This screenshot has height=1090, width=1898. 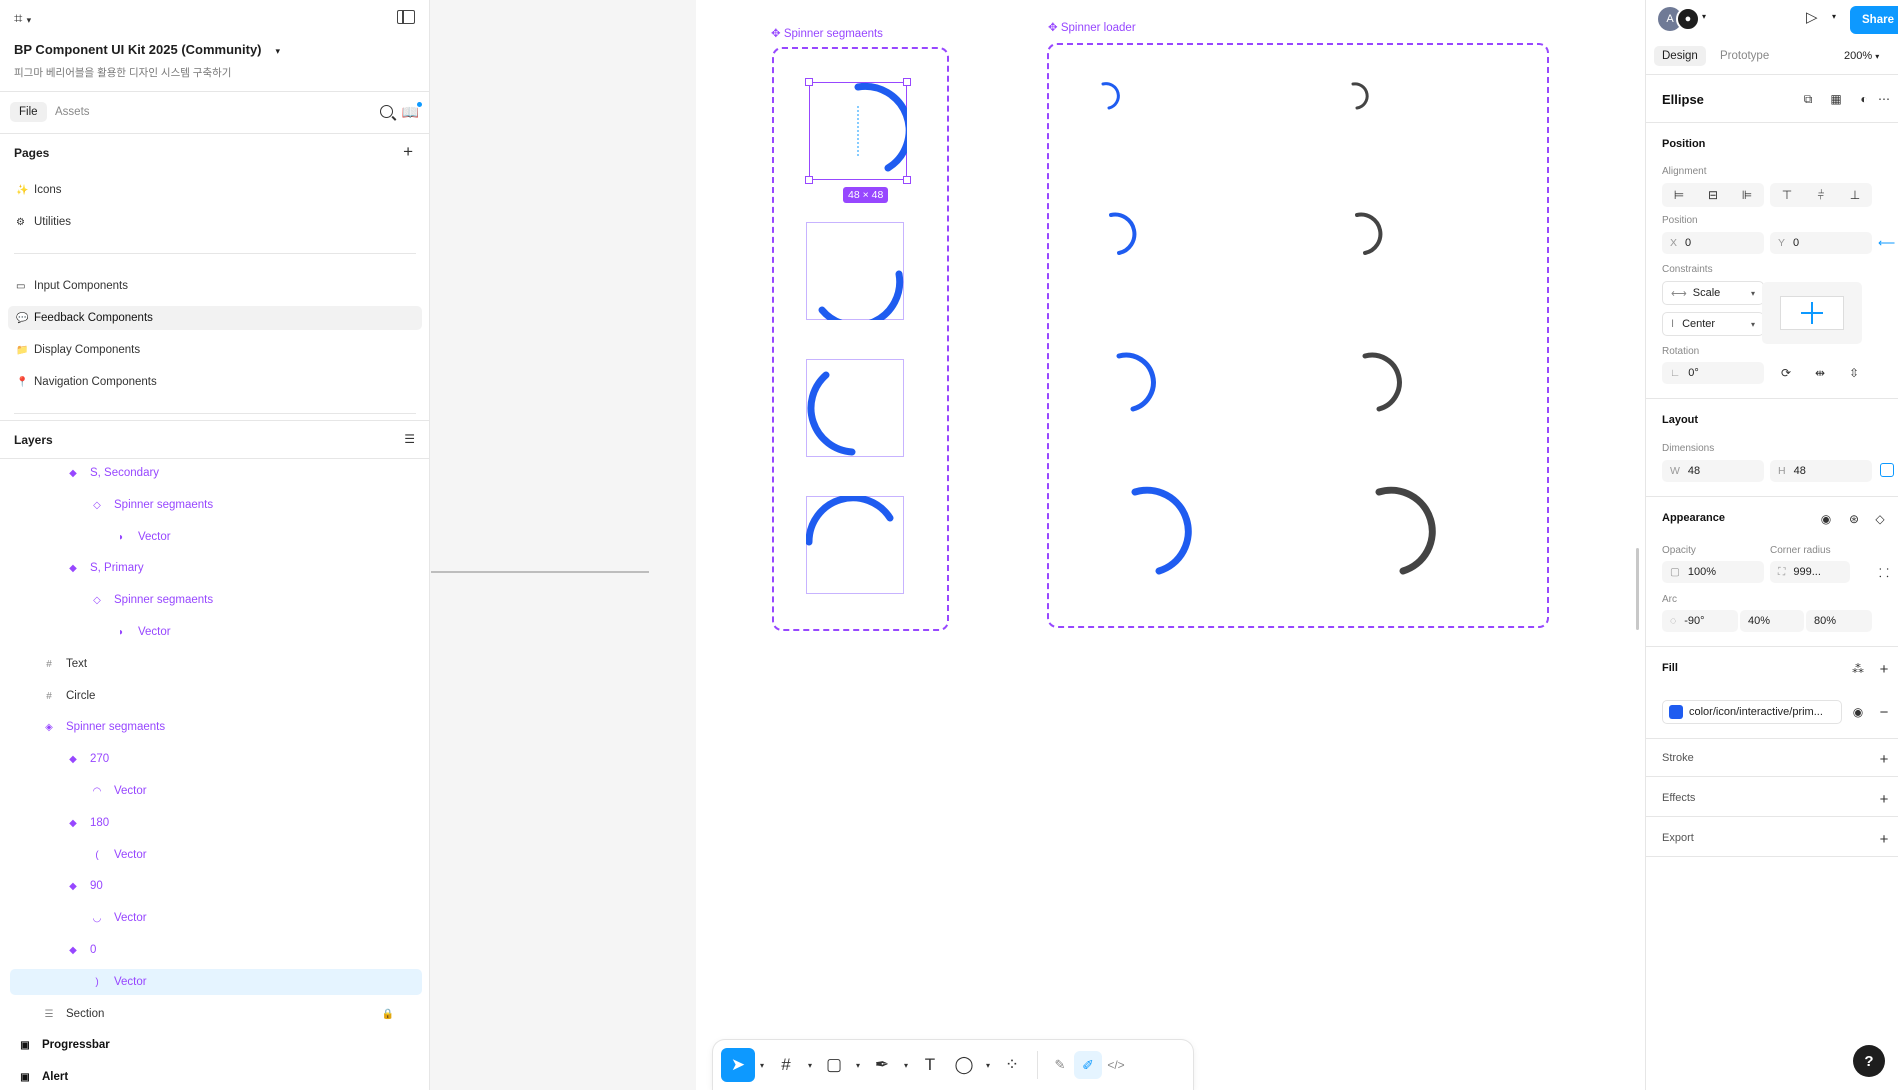 What do you see at coordinates (216, 1045) in the screenshot?
I see `layer-row: ▣ Progressbar` at bounding box center [216, 1045].